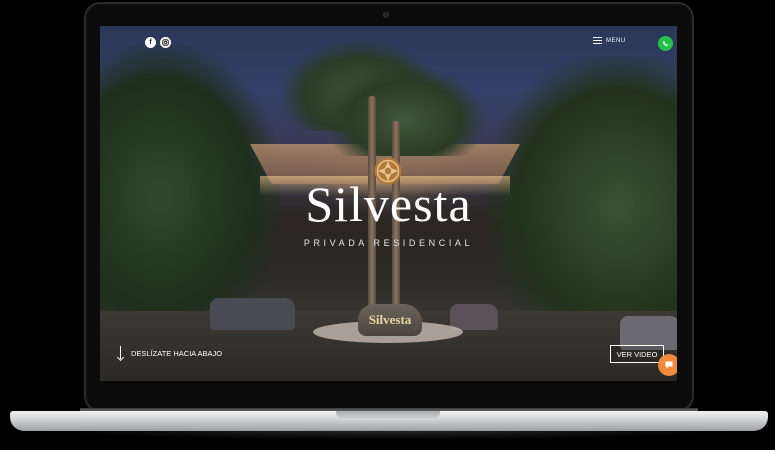 Image resolution: width=775 pixels, height=450 pixels. Describe the element at coordinates (252, 314) in the screenshot. I see `scene-car-left` at that location.